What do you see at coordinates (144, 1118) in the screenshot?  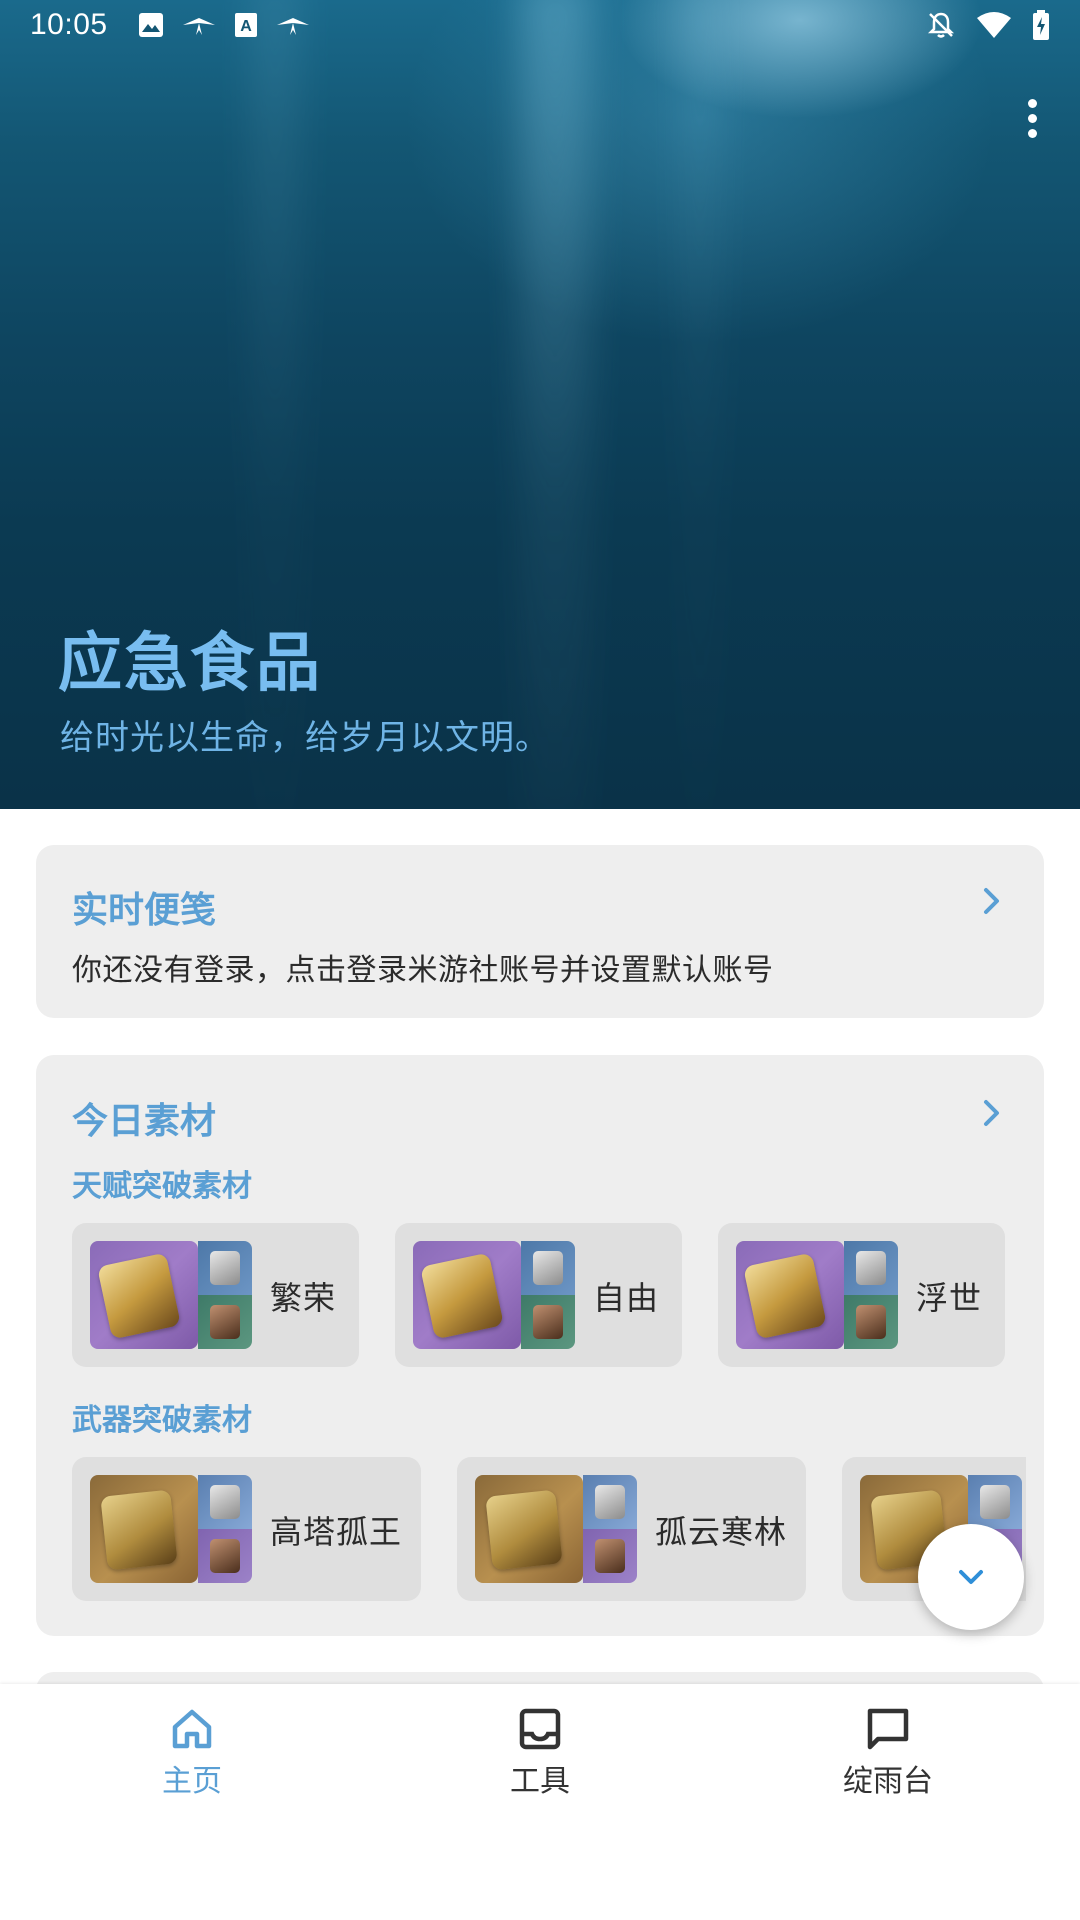 I see `materials-title: 今日素材` at bounding box center [144, 1118].